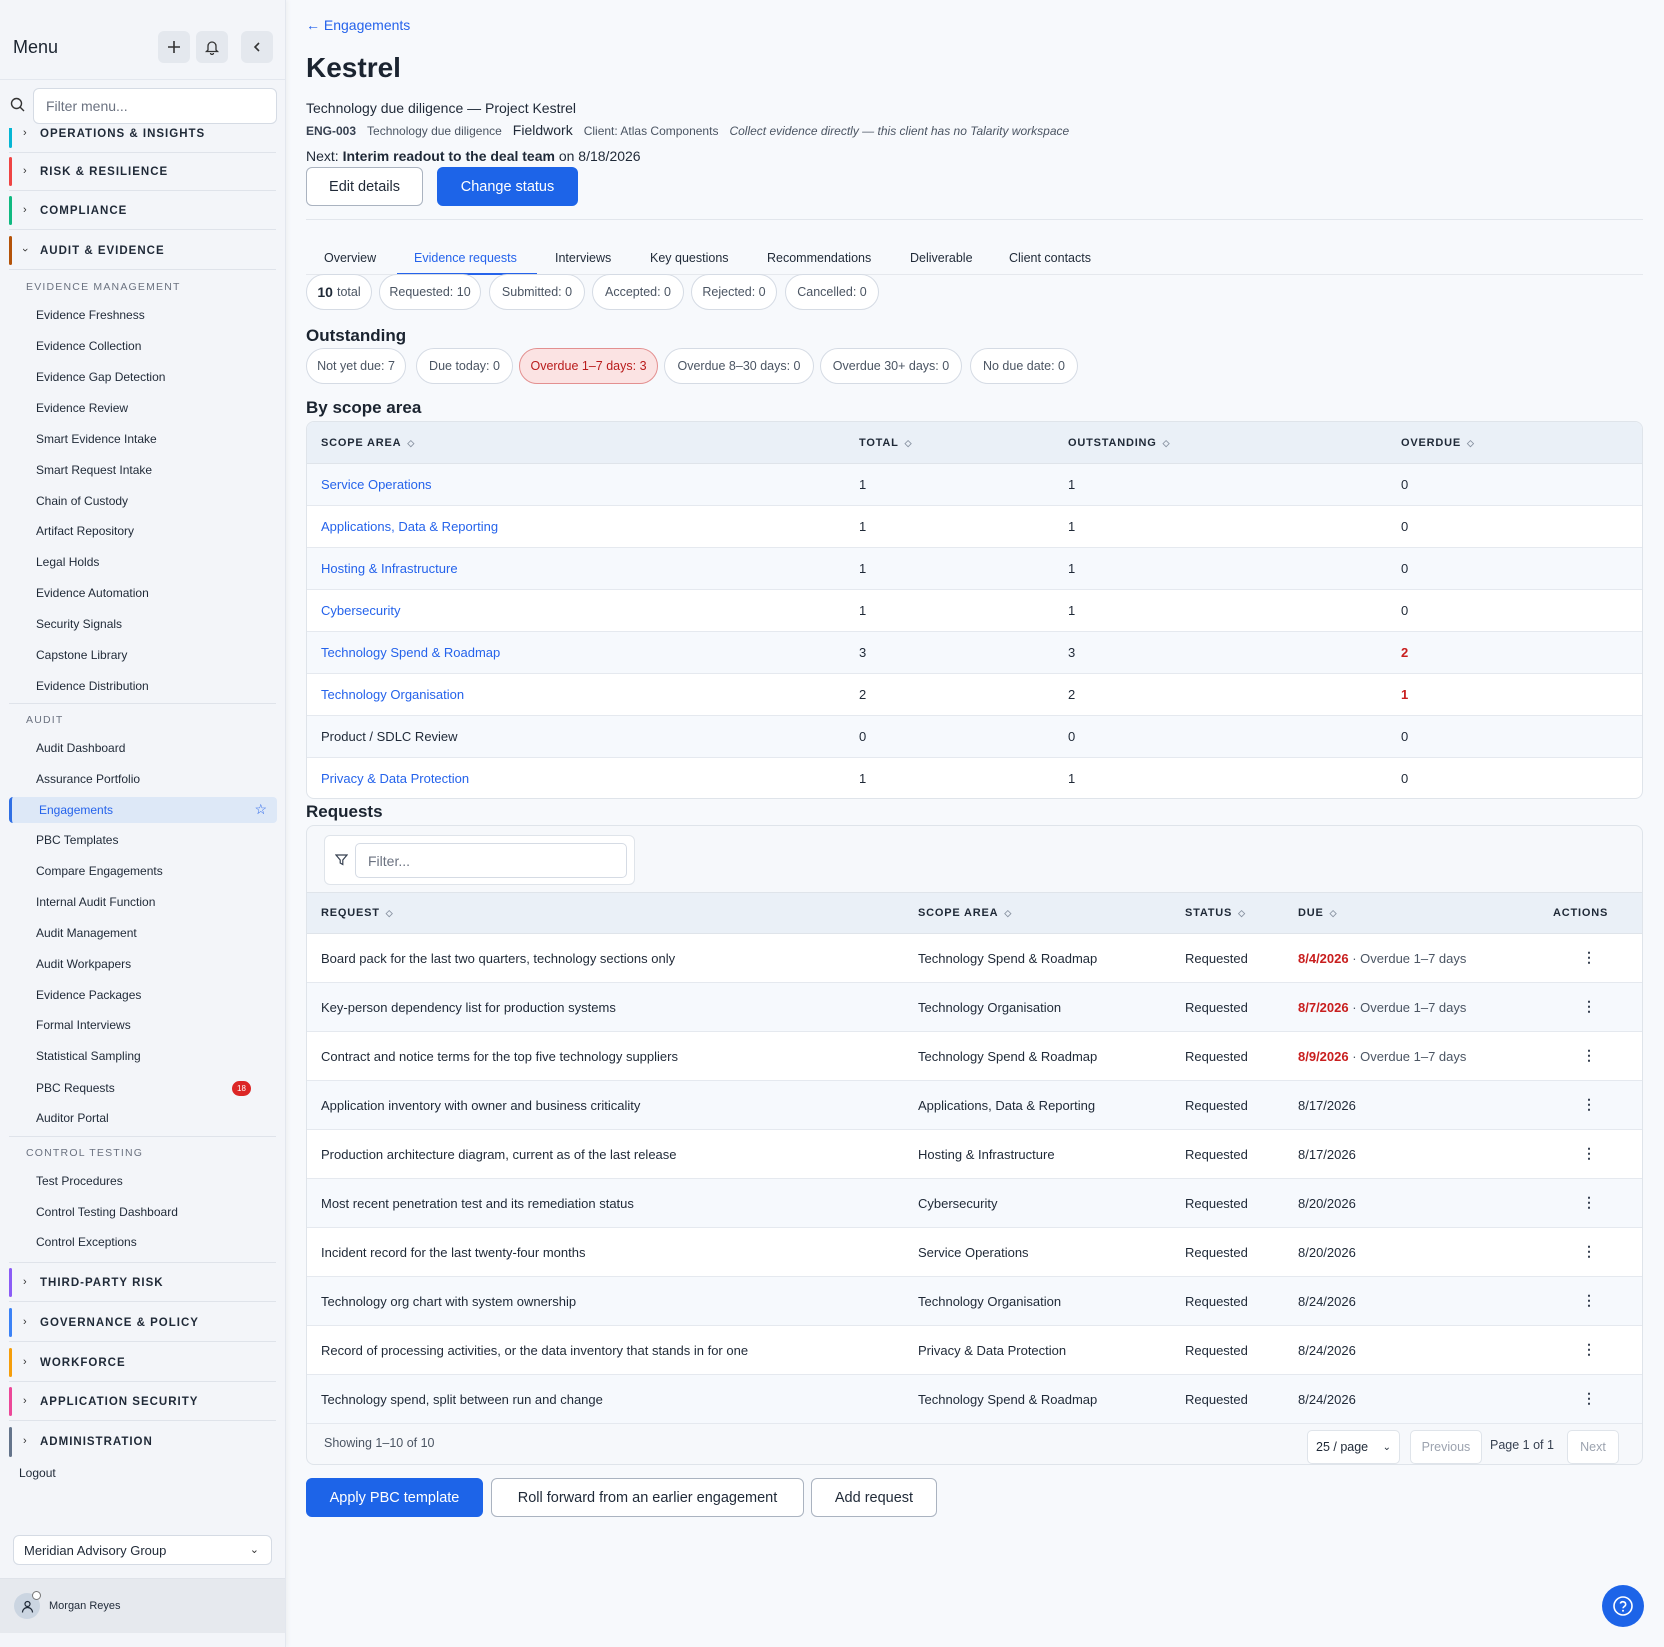 The image size is (1664, 1647). What do you see at coordinates (491, 860) in the screenshot?
I see `requests-filter-input` at bounding box center [491, 860].